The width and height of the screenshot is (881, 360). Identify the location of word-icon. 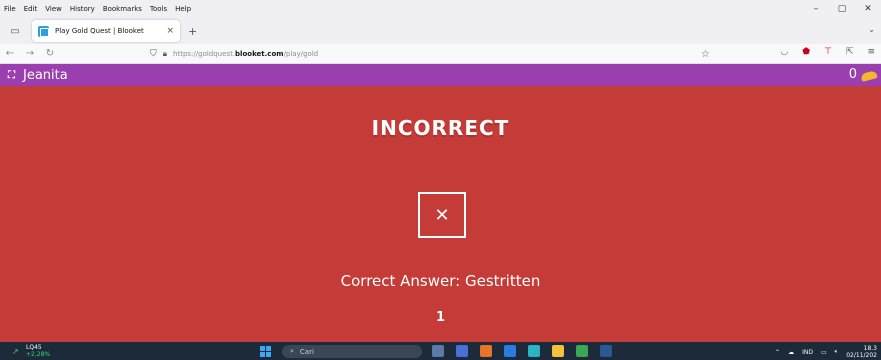
(606, 351).